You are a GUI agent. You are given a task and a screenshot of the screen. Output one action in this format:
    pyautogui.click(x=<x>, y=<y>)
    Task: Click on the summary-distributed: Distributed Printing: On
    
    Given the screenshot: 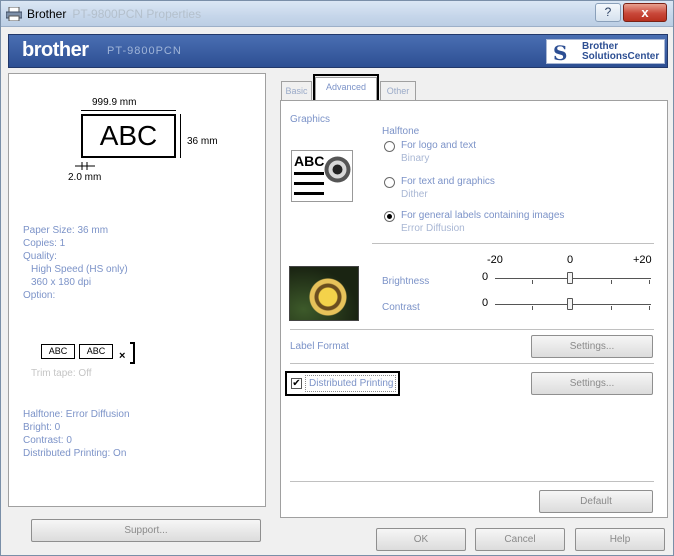 What is the action you would take?
    pyautogui.click(x=75, y=453)
    